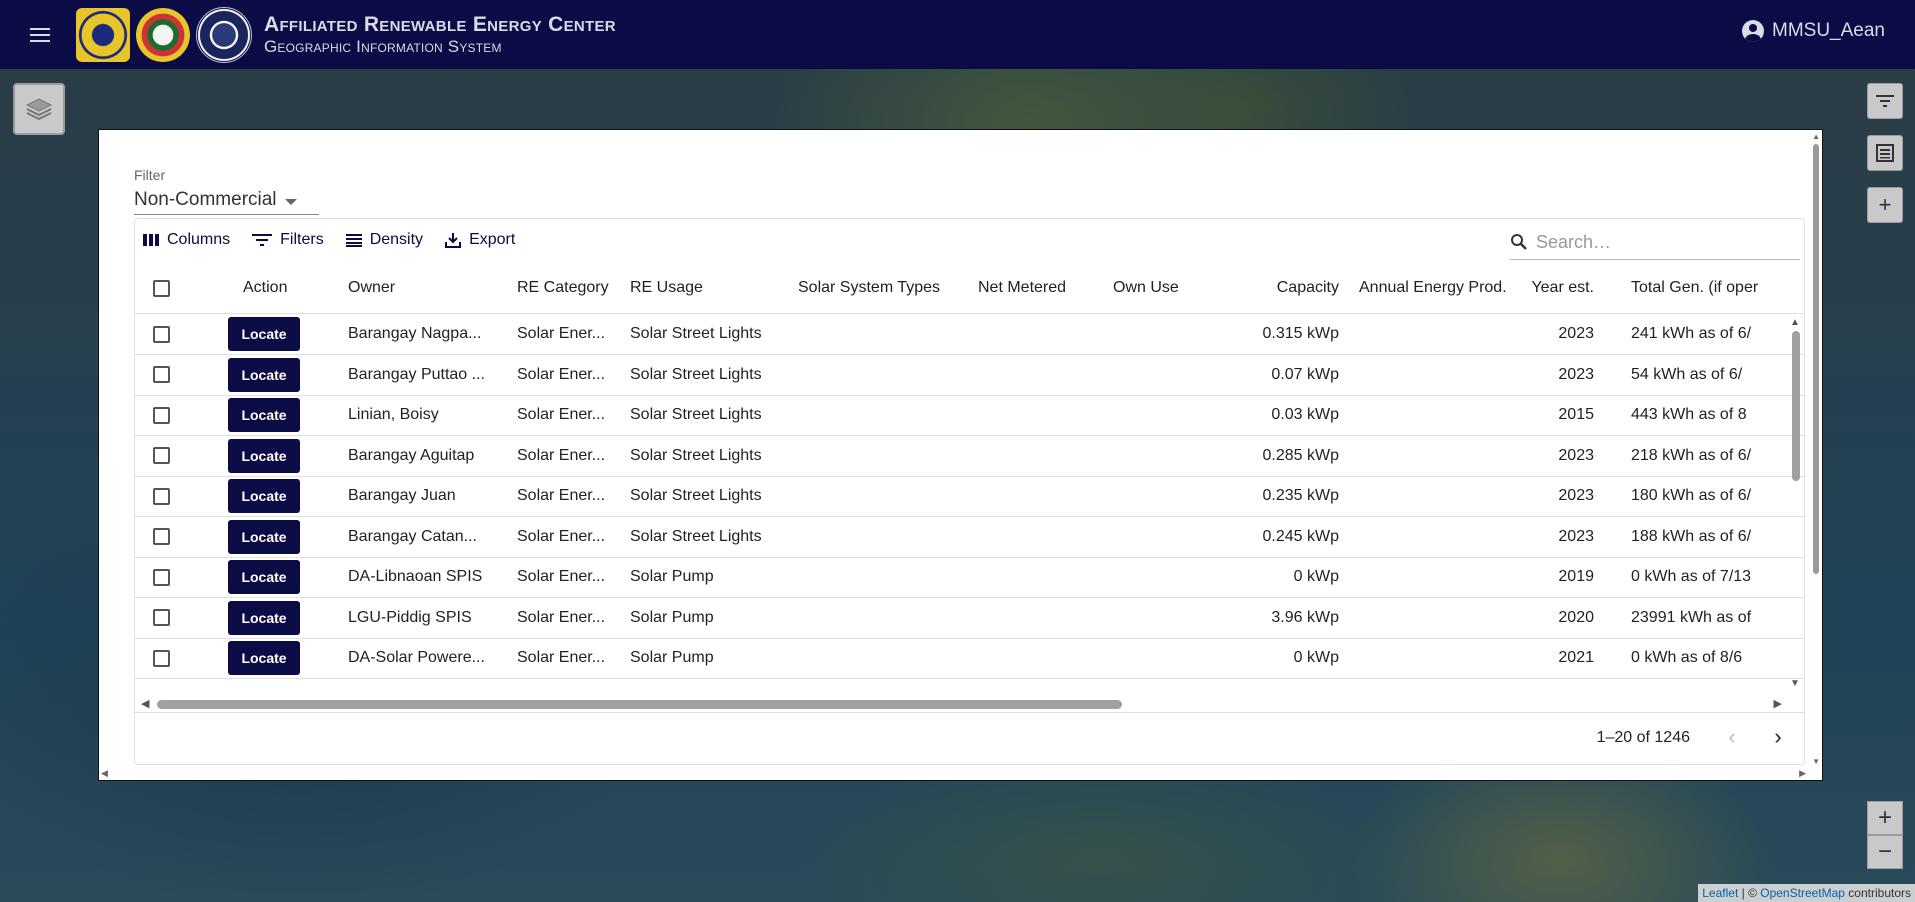 This screenshot has height=902, width=1915. Describe the element at coordinates (1885, 818) in the screenshot. I see `zoom-in-button: +` at that location.